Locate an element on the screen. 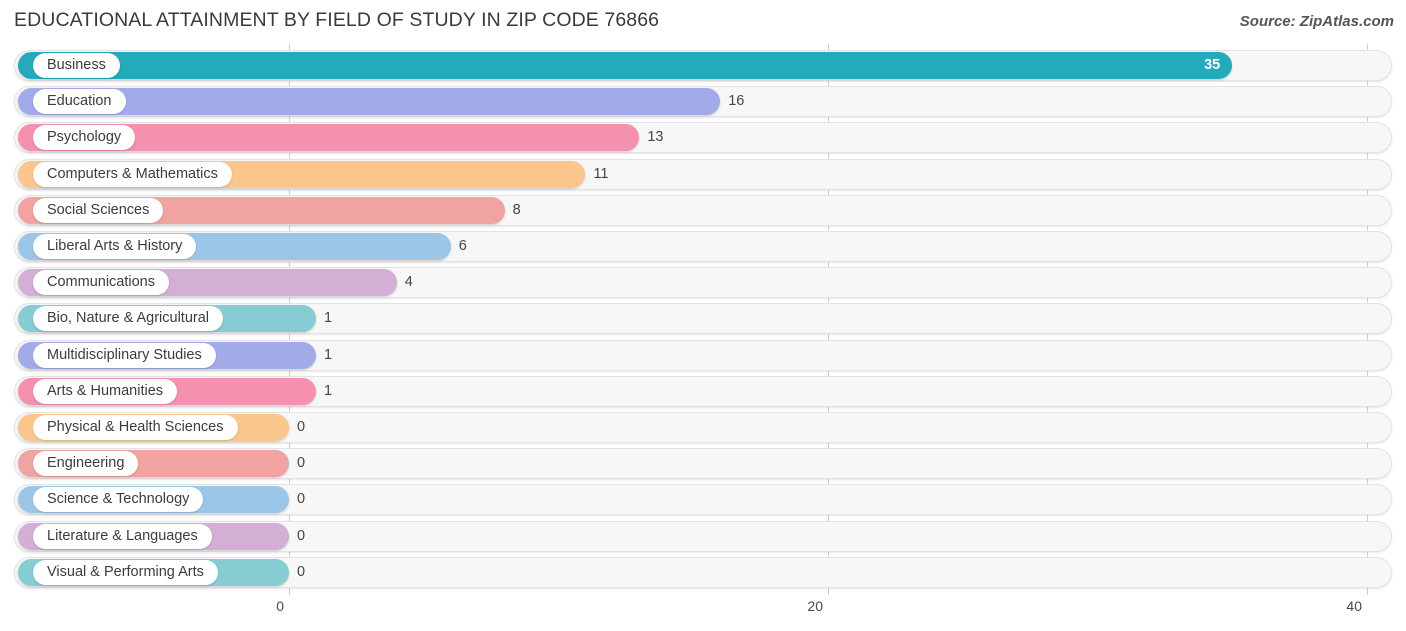 Image resolution: width=1406 pixels, height=631 pixels. bar-label: Arts & Humanities is located at coordinates (105, 391).